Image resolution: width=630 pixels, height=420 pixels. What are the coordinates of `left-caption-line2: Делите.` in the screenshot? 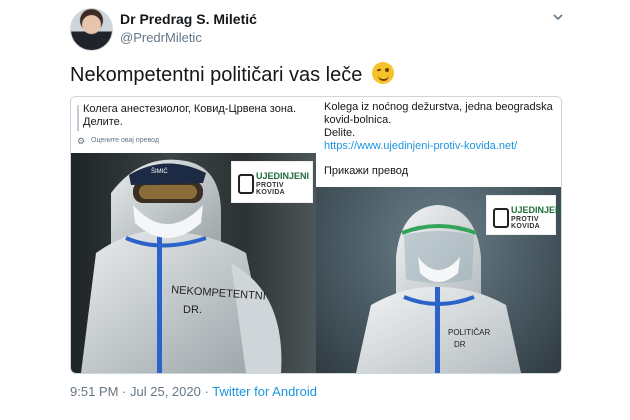 It's located at (103, 122).